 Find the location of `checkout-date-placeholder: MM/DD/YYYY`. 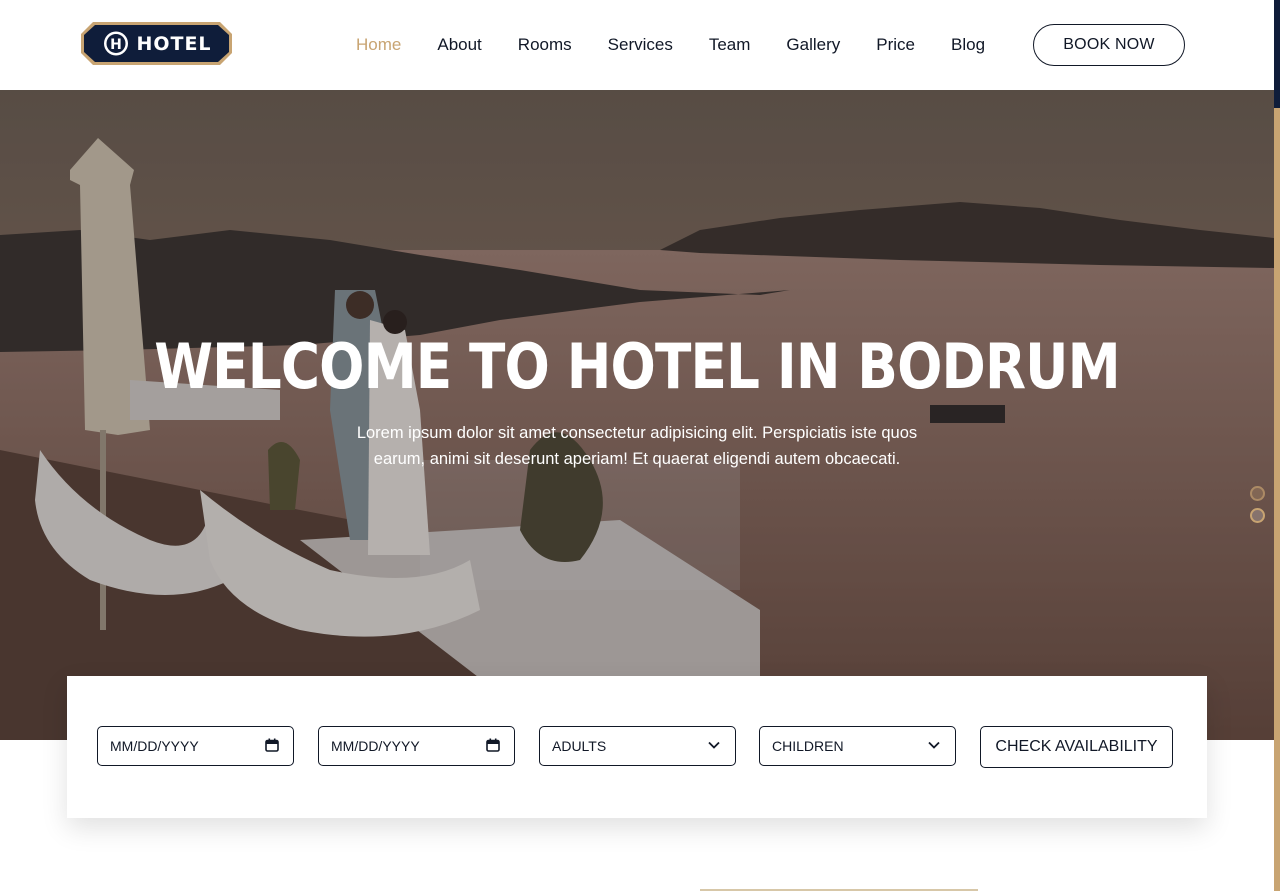

checkout-date-placeholder: MM/DD/YYYY is located at coordinates (375, 746).